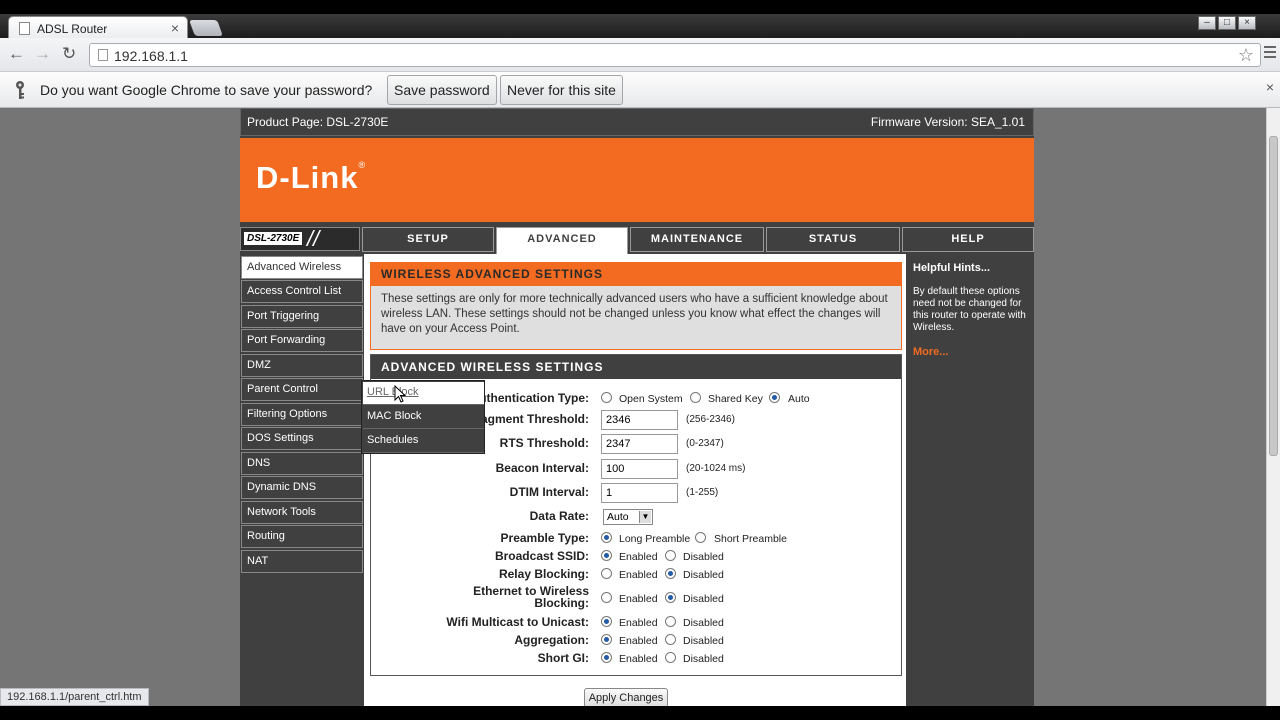 The height and width of the screenshot is (720, 1280). What do you see at coordinates (206, 28) in the screenshot?
I see `new-tab-button` at bounding box center [206, 28].